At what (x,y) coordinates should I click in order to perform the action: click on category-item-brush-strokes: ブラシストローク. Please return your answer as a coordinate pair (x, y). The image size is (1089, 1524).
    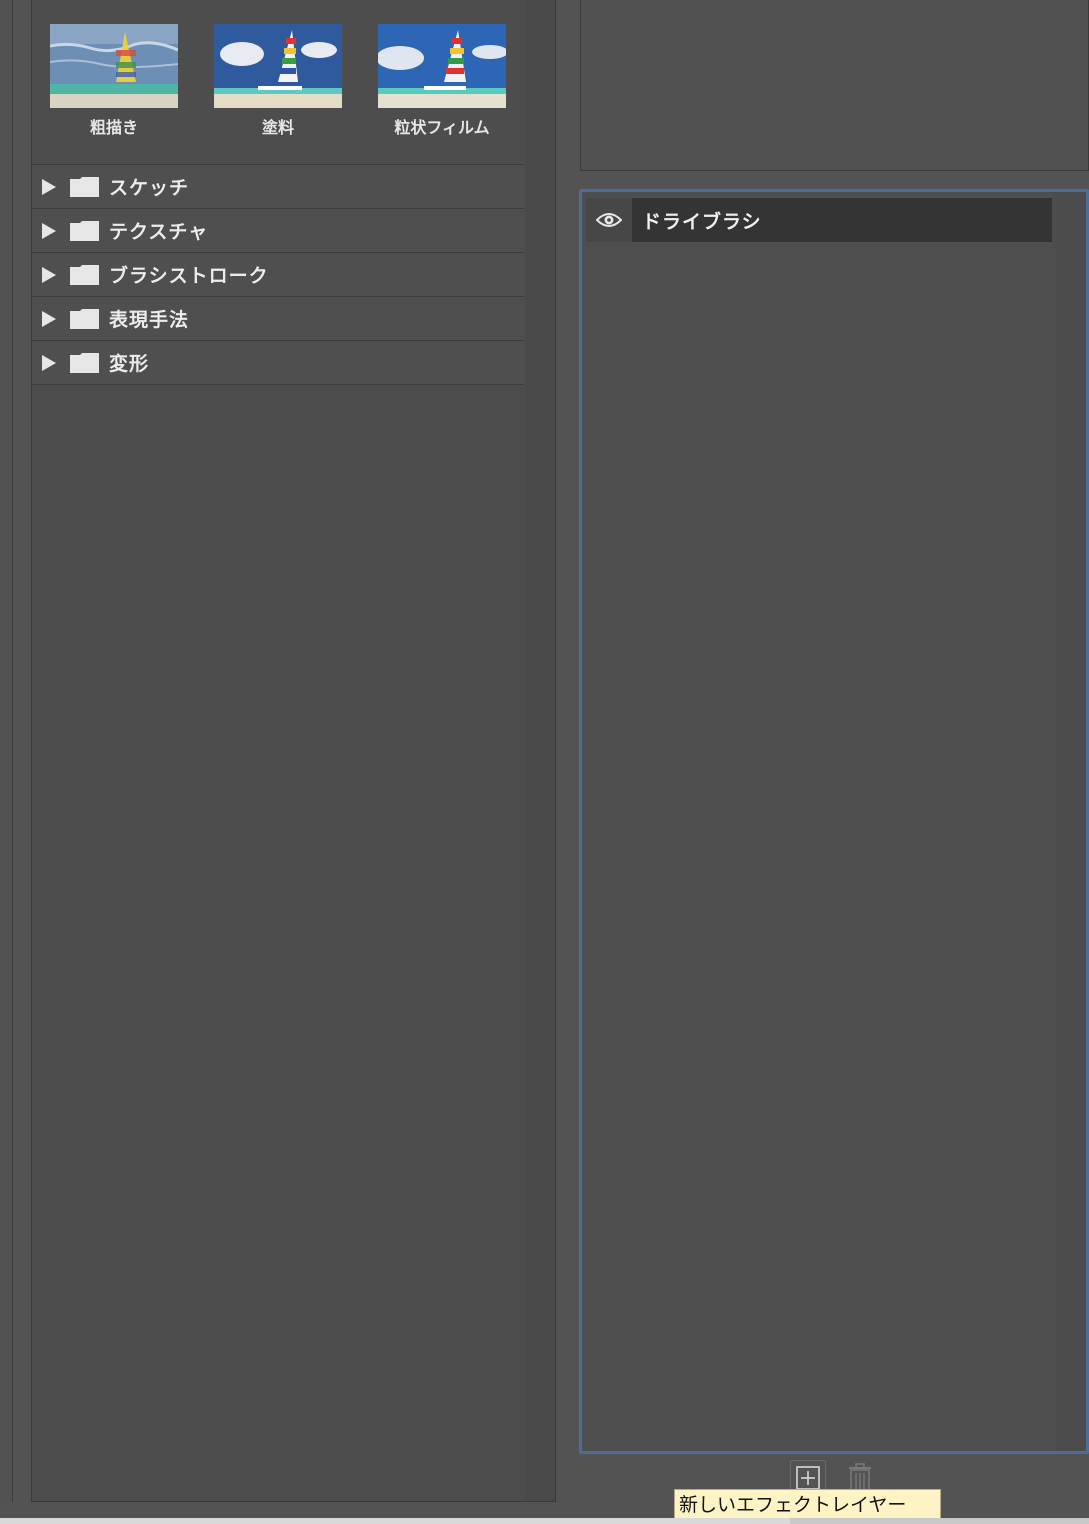
    Looking at the image, I should click on (278, 274).